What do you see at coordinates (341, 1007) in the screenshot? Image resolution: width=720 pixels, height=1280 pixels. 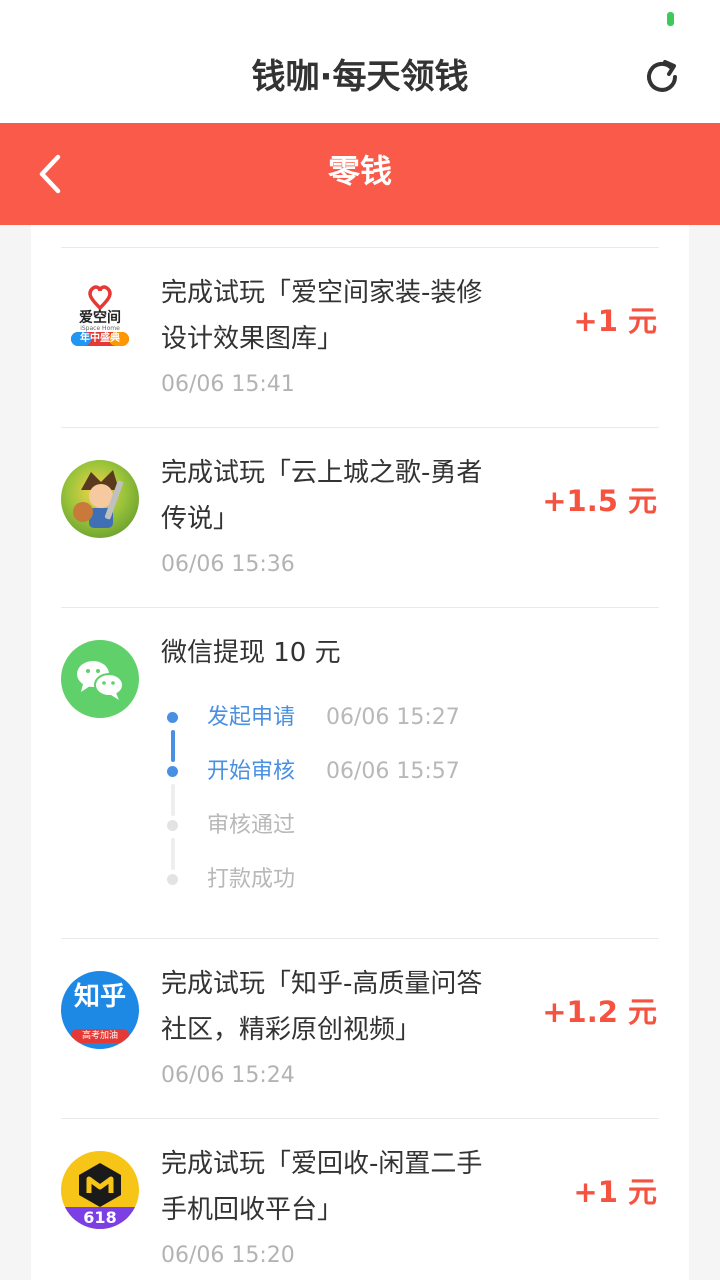 I see `record-title: 完成试玩「知乎-高质量问答 社区，精彩原创视频」` at bounding box center [341, 1007].